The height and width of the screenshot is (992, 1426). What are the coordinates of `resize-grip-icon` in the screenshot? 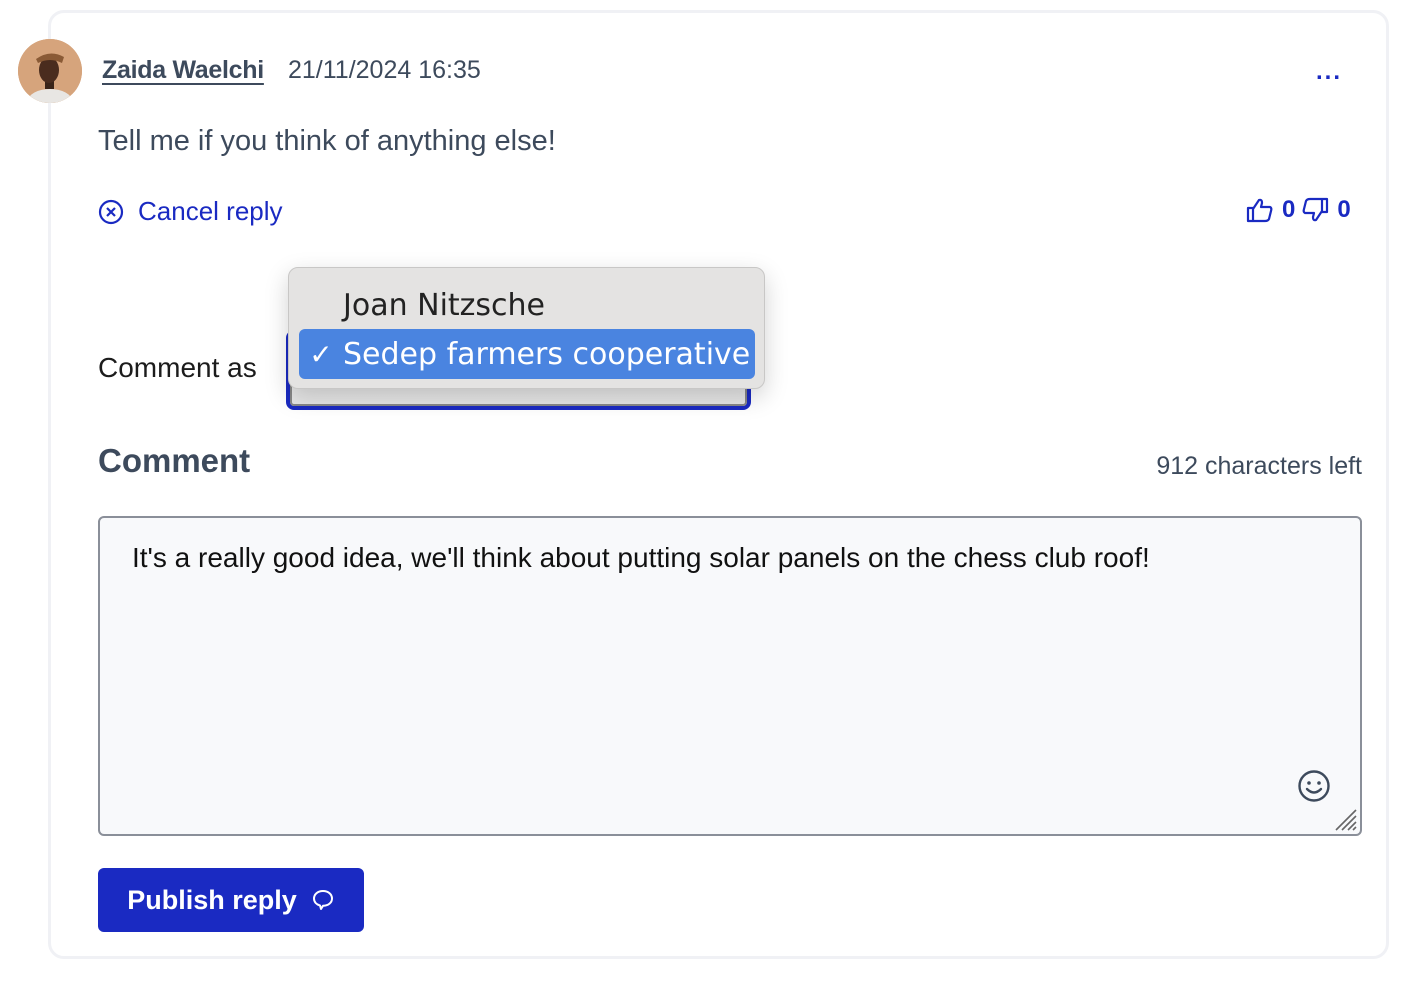 It's located at (1346, 820).